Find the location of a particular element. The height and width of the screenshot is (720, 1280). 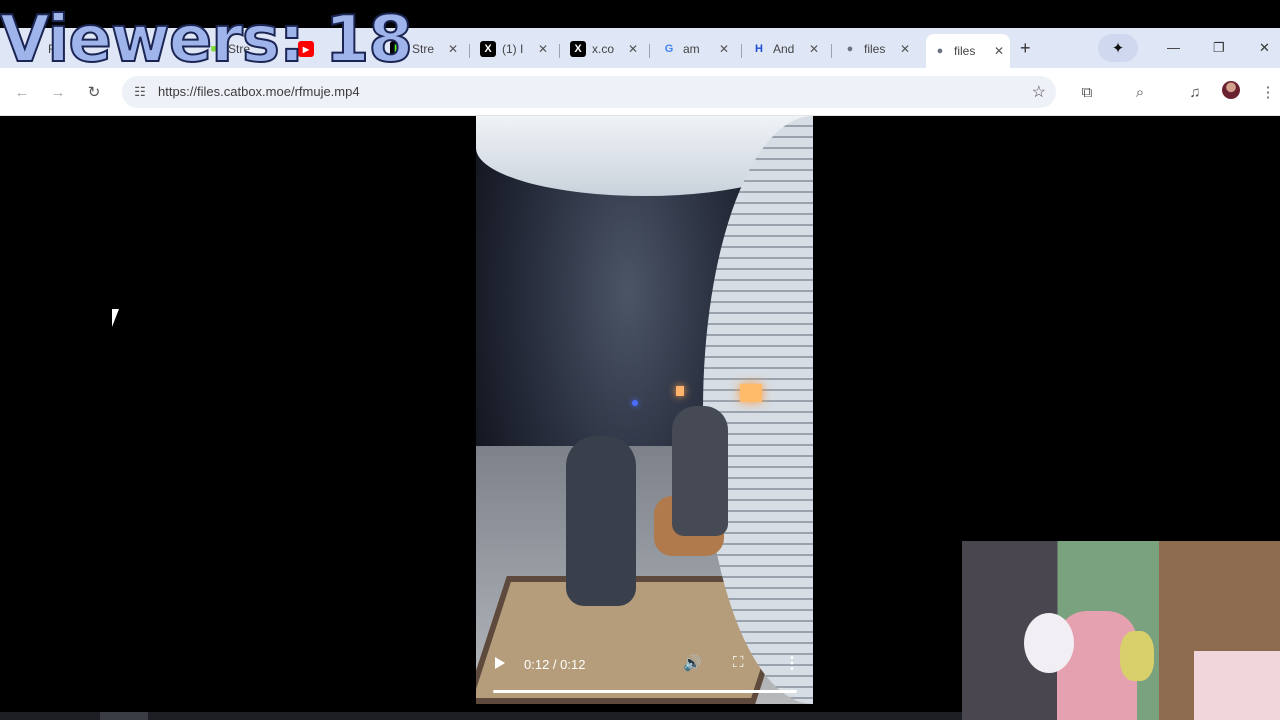

extensions-icon: ⧉ is located at coordinates (1087, 92).